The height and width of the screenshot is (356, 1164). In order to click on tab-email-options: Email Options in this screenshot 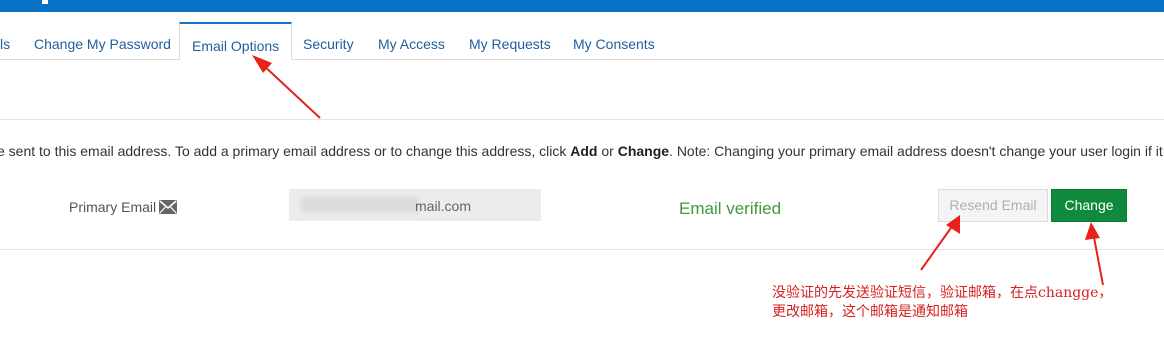, I will do `click(236, 41)`.